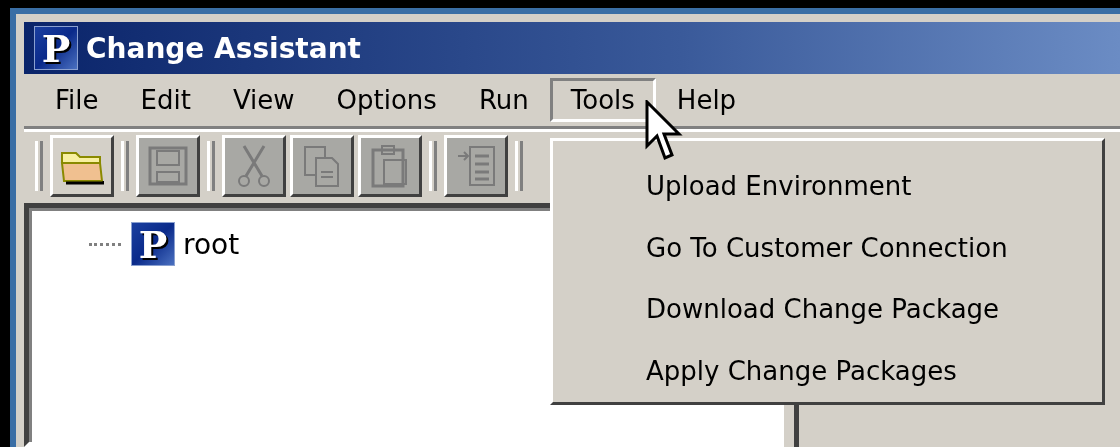 The width and height of the screenshot is (1120, 447). Describe the element at coordinates (77, 100) in the screenshot. I see `menu-item: File` at that location.